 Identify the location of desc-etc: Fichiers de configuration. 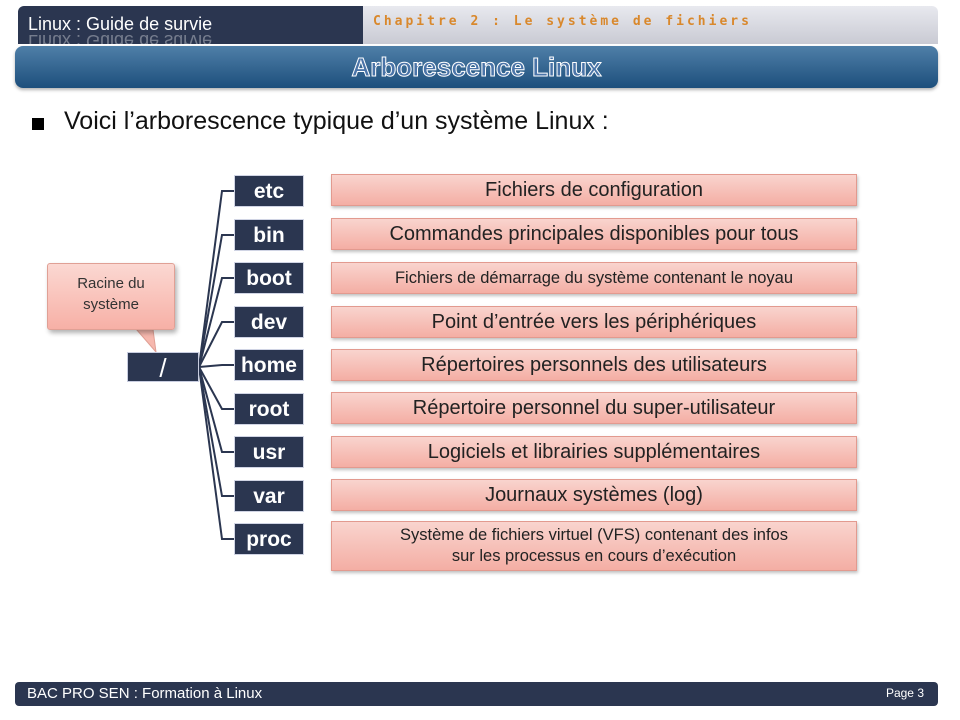
(594, 190).